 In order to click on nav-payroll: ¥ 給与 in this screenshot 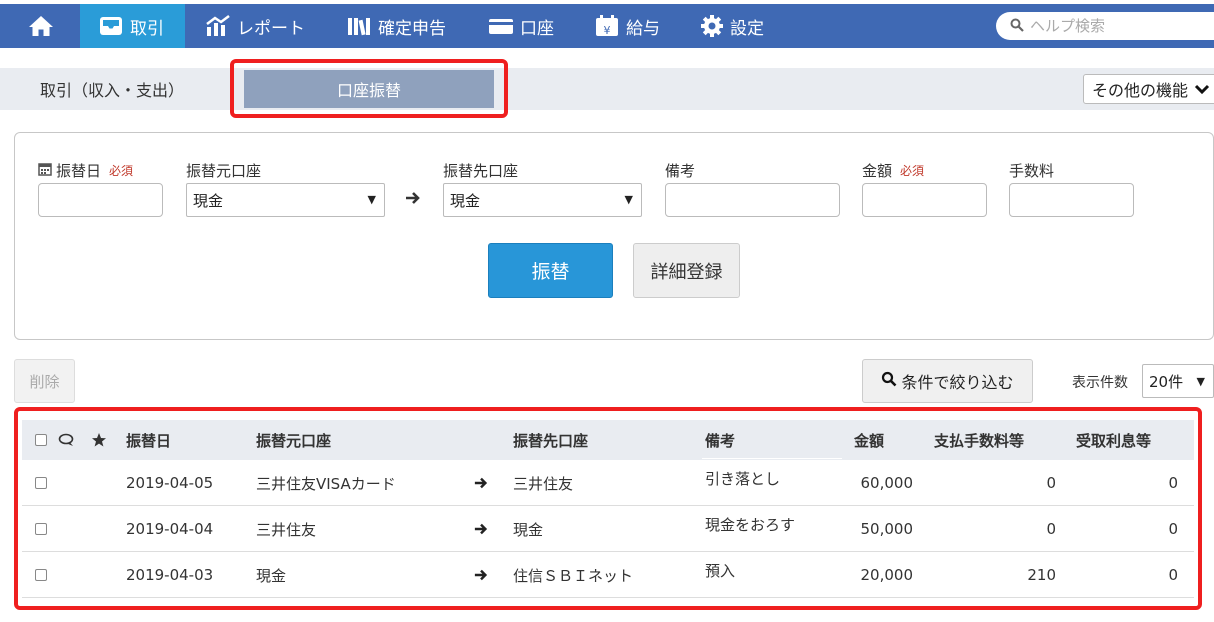, I will do `click(627, 26)`.